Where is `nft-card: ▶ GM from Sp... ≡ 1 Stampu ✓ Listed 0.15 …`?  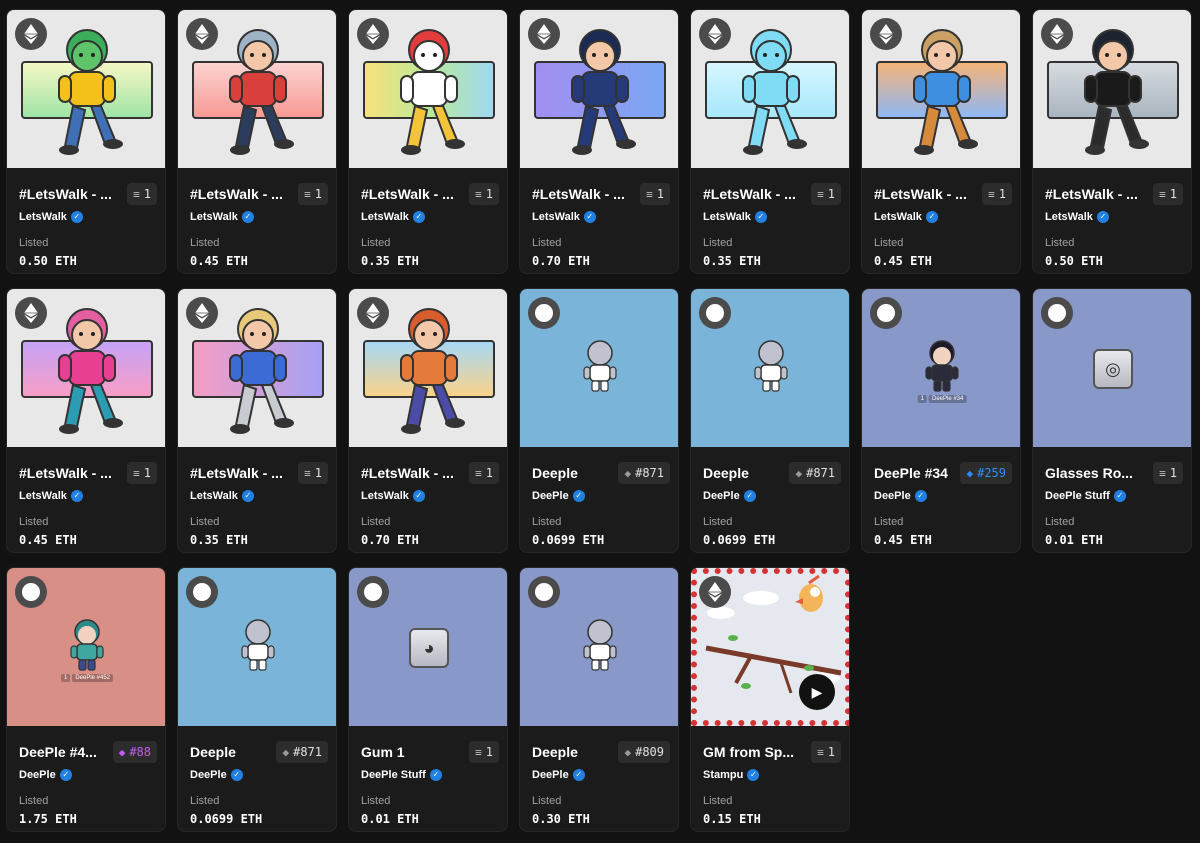
nft-card: ▶ GM from Sp... ≡ 1 Stampu ✓ Listed 0.15 … is located at coordinates (770, 699).